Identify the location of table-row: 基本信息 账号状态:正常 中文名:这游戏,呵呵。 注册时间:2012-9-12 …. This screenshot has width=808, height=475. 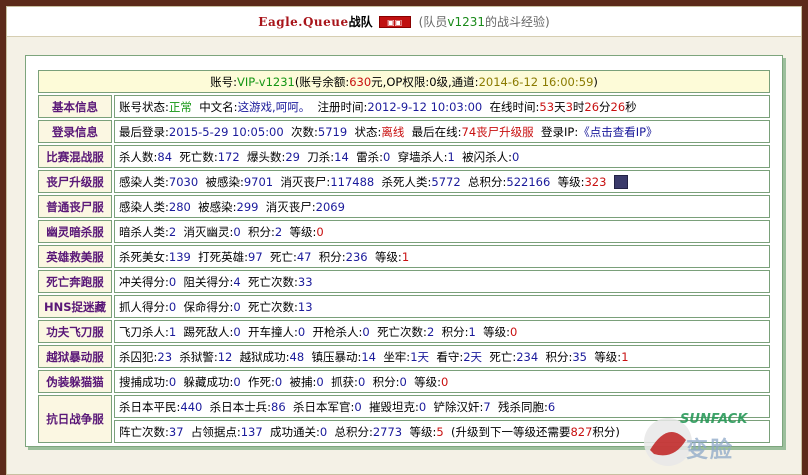
(404, 106).